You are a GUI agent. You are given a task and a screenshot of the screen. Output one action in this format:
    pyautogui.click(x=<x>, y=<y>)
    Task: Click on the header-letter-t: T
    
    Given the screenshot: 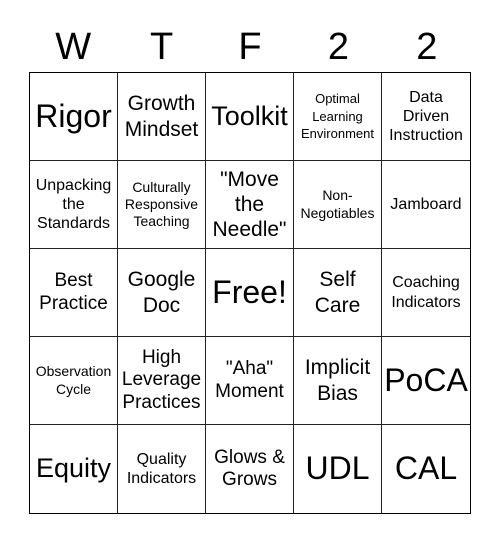 What is the action you would take?
    pyautogui.click(x=161, y=47)
    